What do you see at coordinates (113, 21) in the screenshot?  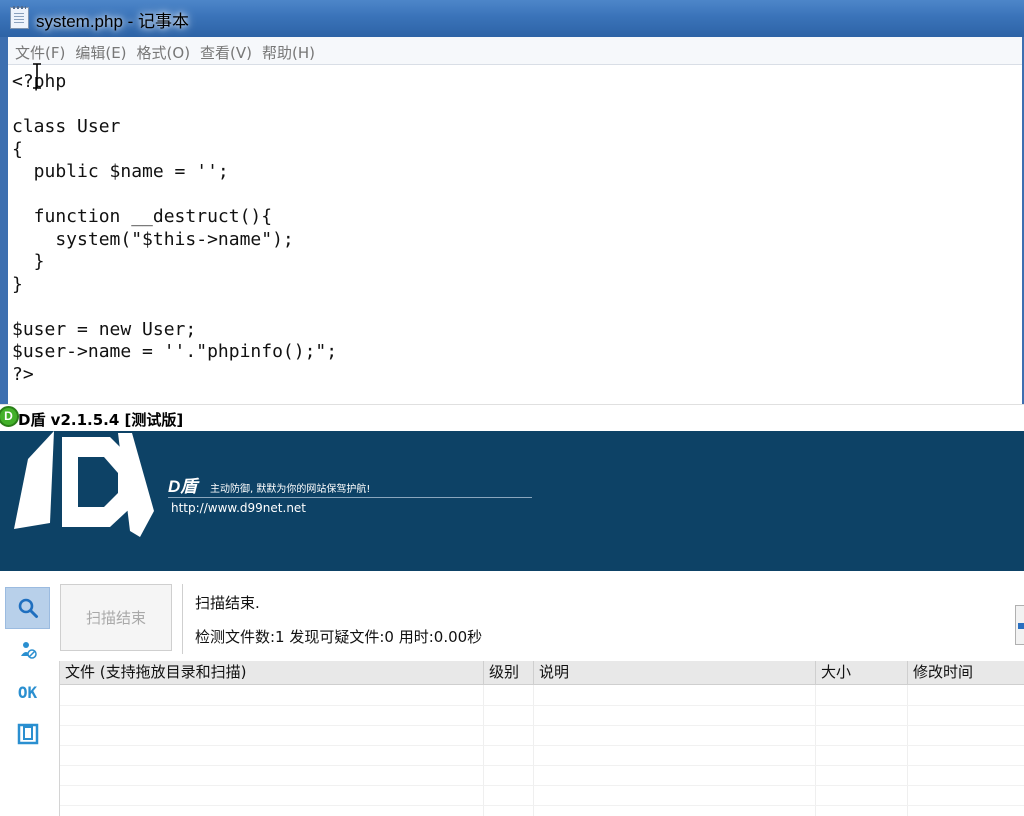 I see `notepad-title: system.php - 记事本` at bounding box center [113, 21].